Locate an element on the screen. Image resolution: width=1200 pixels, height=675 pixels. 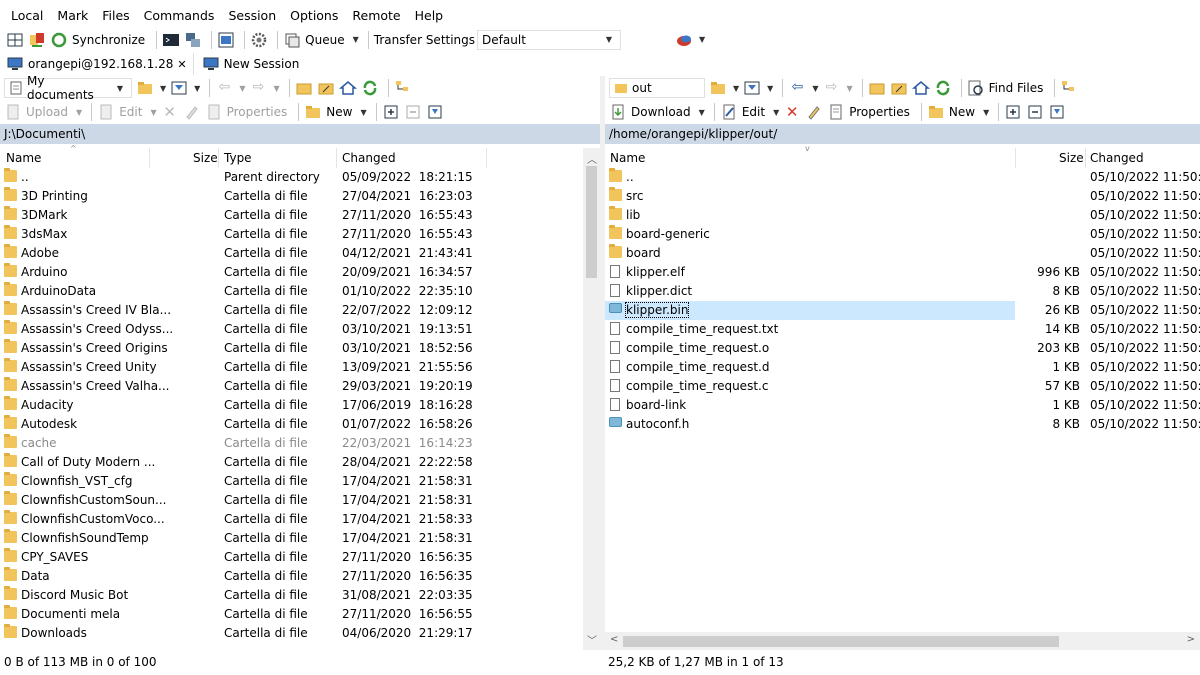
table-row: .. 05/10/2022 11:50:06 is located at coordinates (902, 177).